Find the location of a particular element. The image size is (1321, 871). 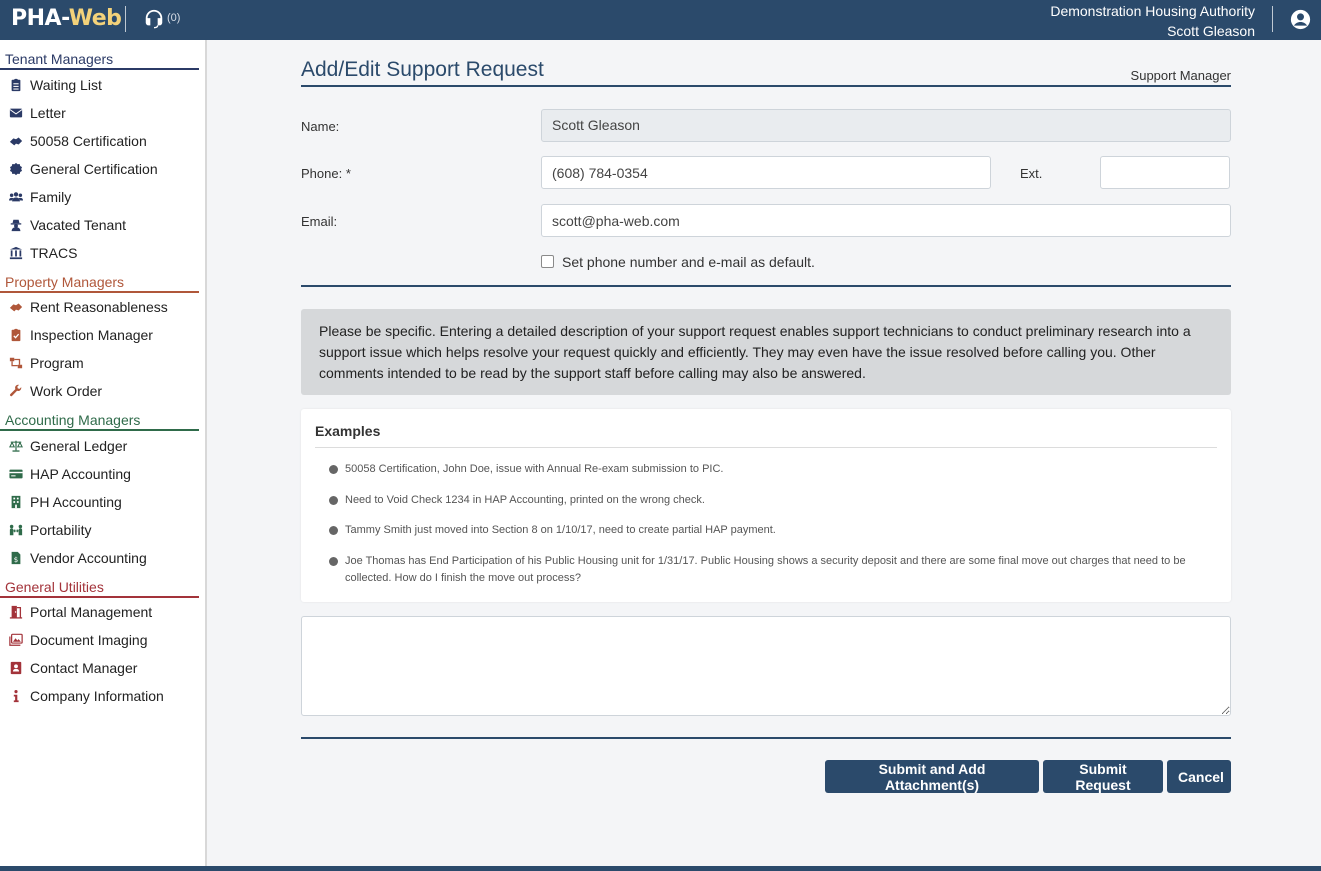

sidebar-item-general-ledger: General Ledger is located at coordinates (67, 446).